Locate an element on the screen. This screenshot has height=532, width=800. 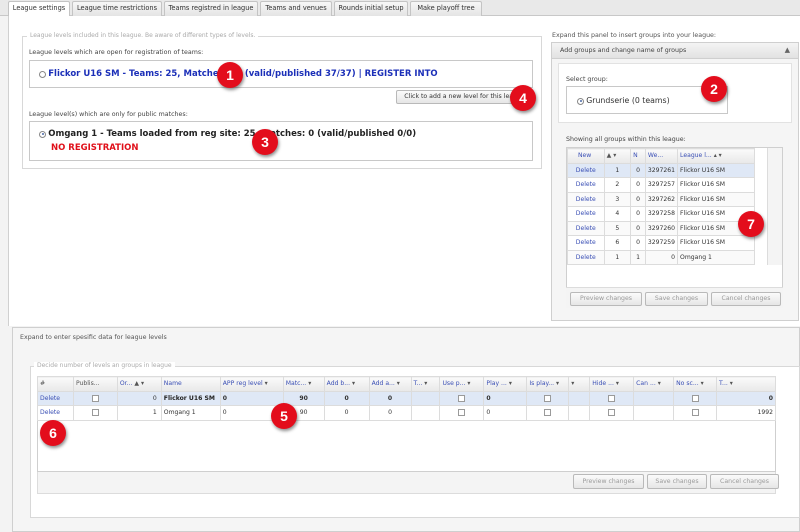
col-app-reg-level: APP reg level ▾ is located at coordinates (251, 384).